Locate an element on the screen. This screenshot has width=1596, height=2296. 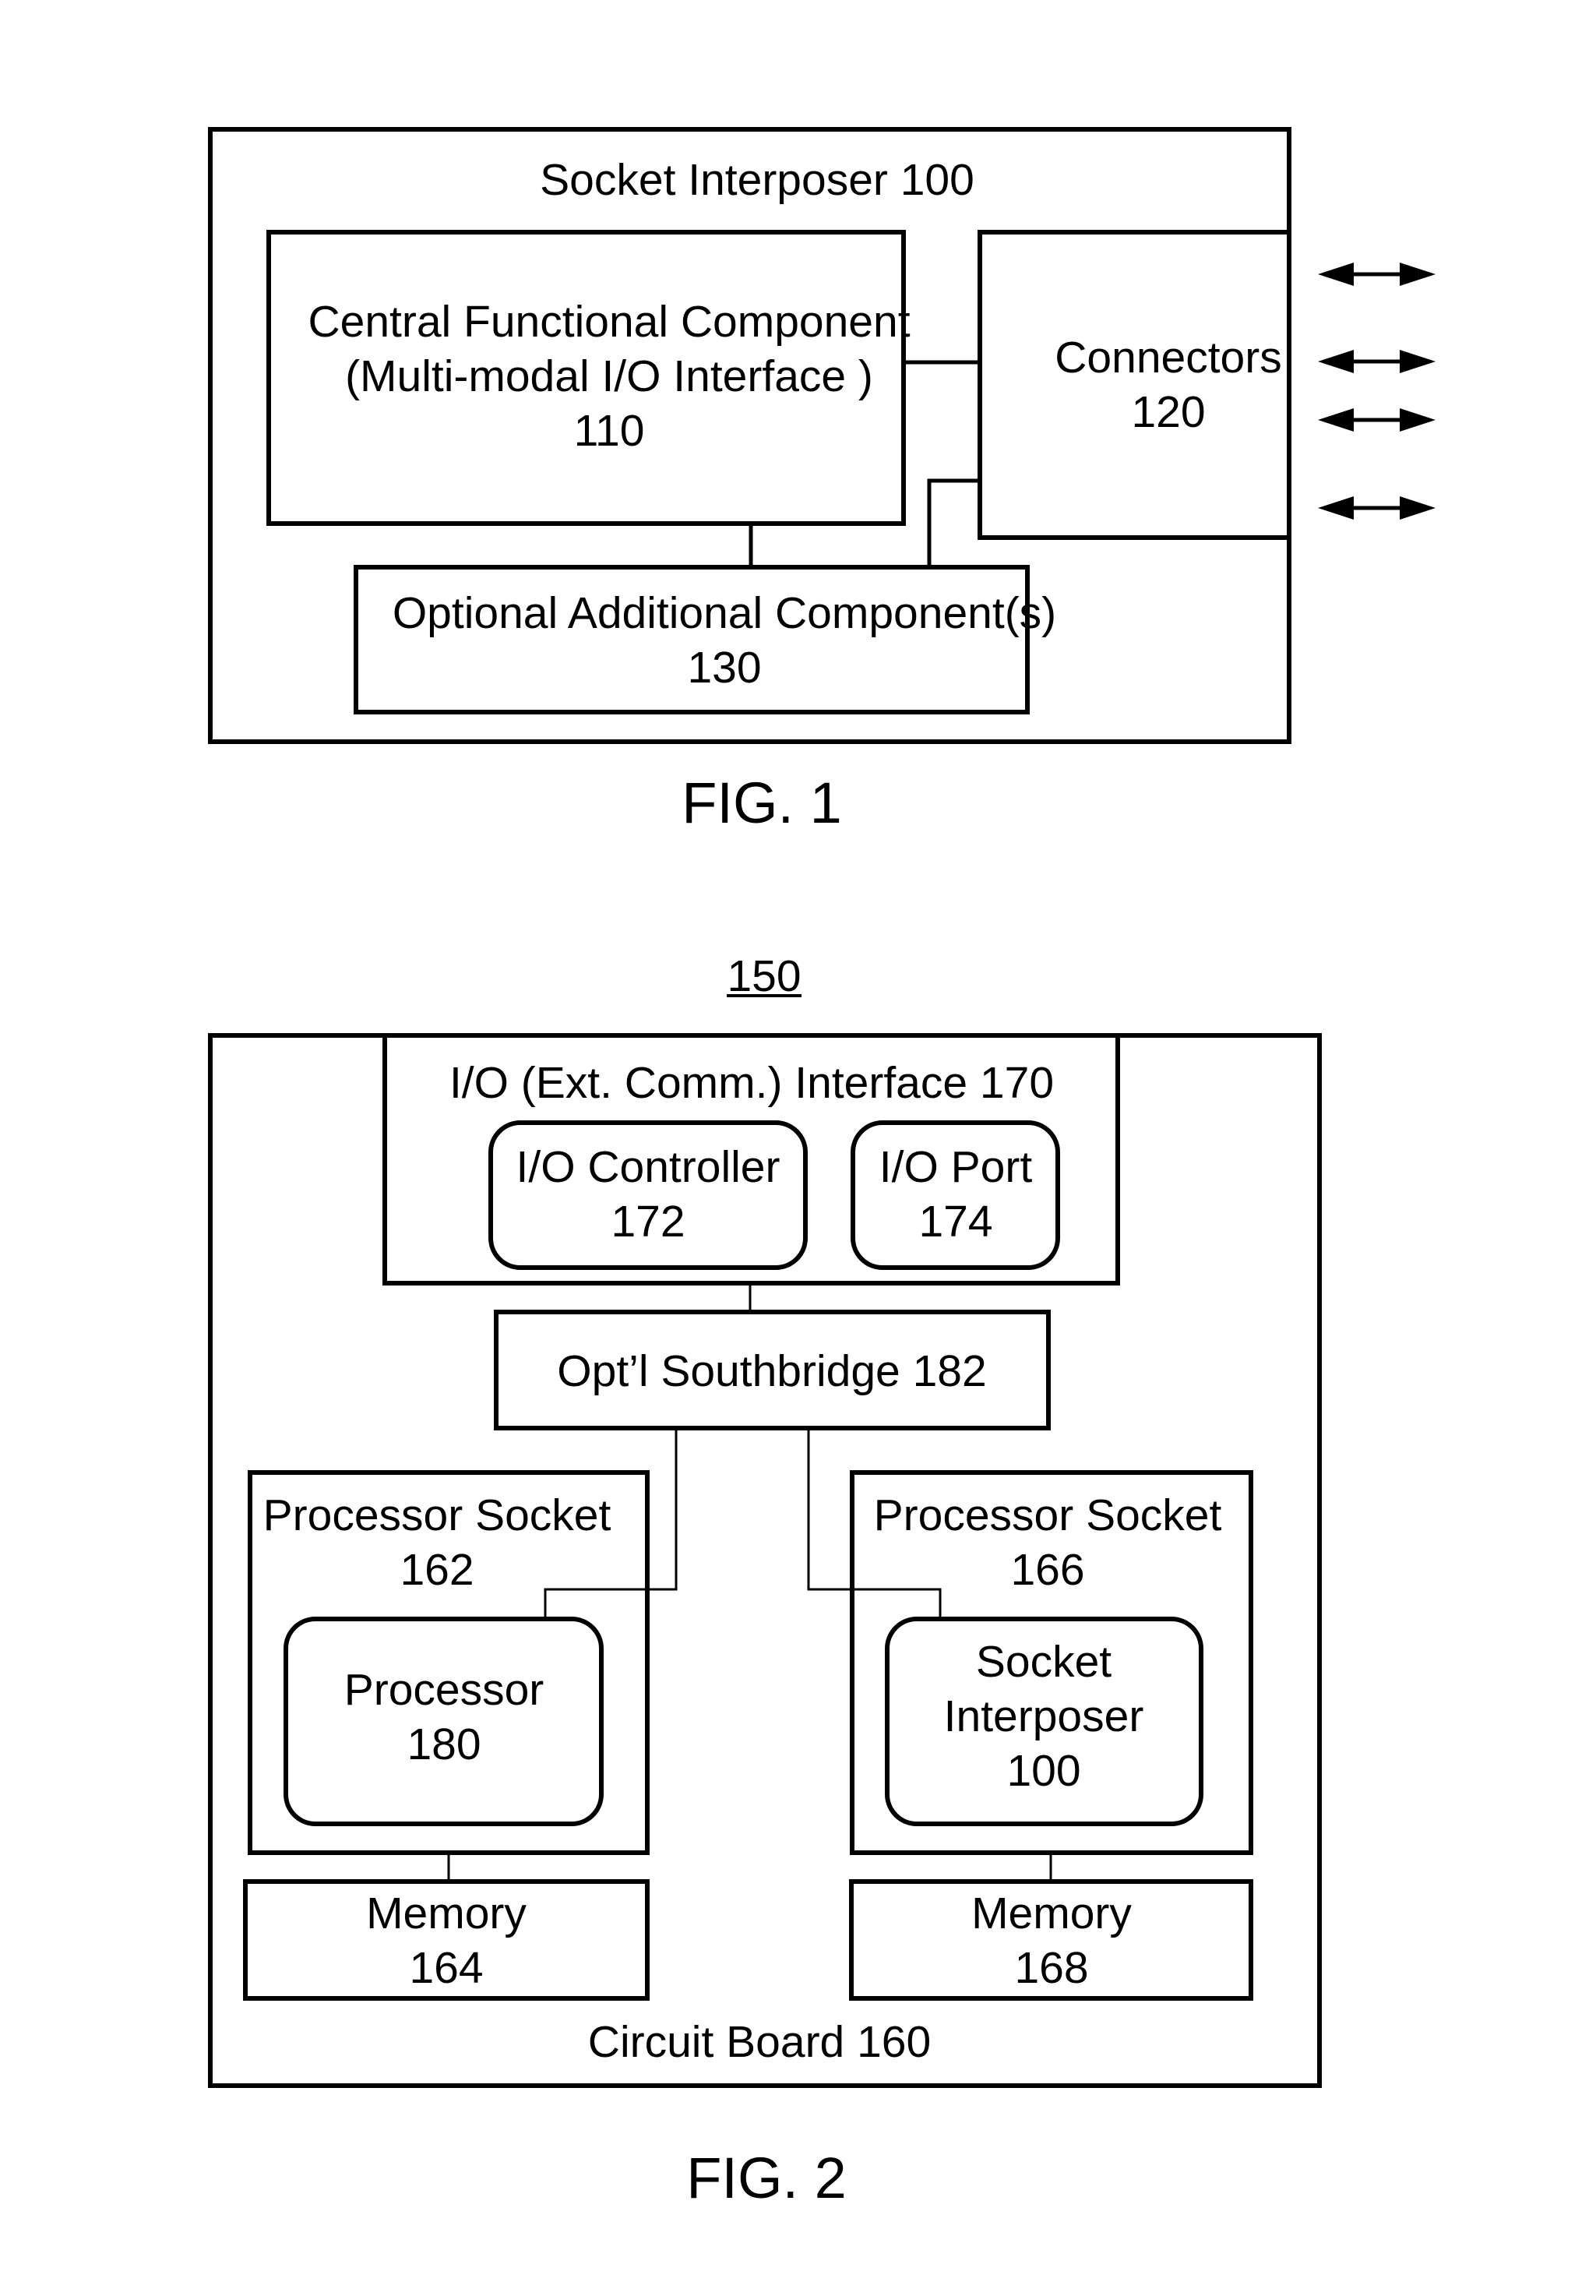
processor-180-label-line-1: Processor is located at coordinates (444, 1690).